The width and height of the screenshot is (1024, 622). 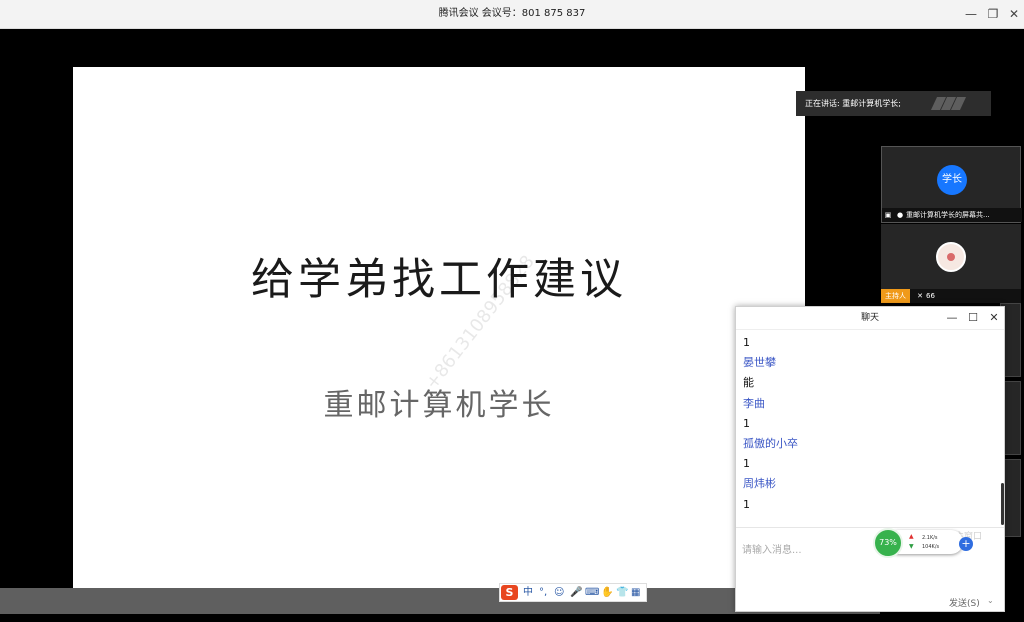 I want to click on window-title: 腾讯会议 会议号：801 875 837, so click(x=512, y=13).